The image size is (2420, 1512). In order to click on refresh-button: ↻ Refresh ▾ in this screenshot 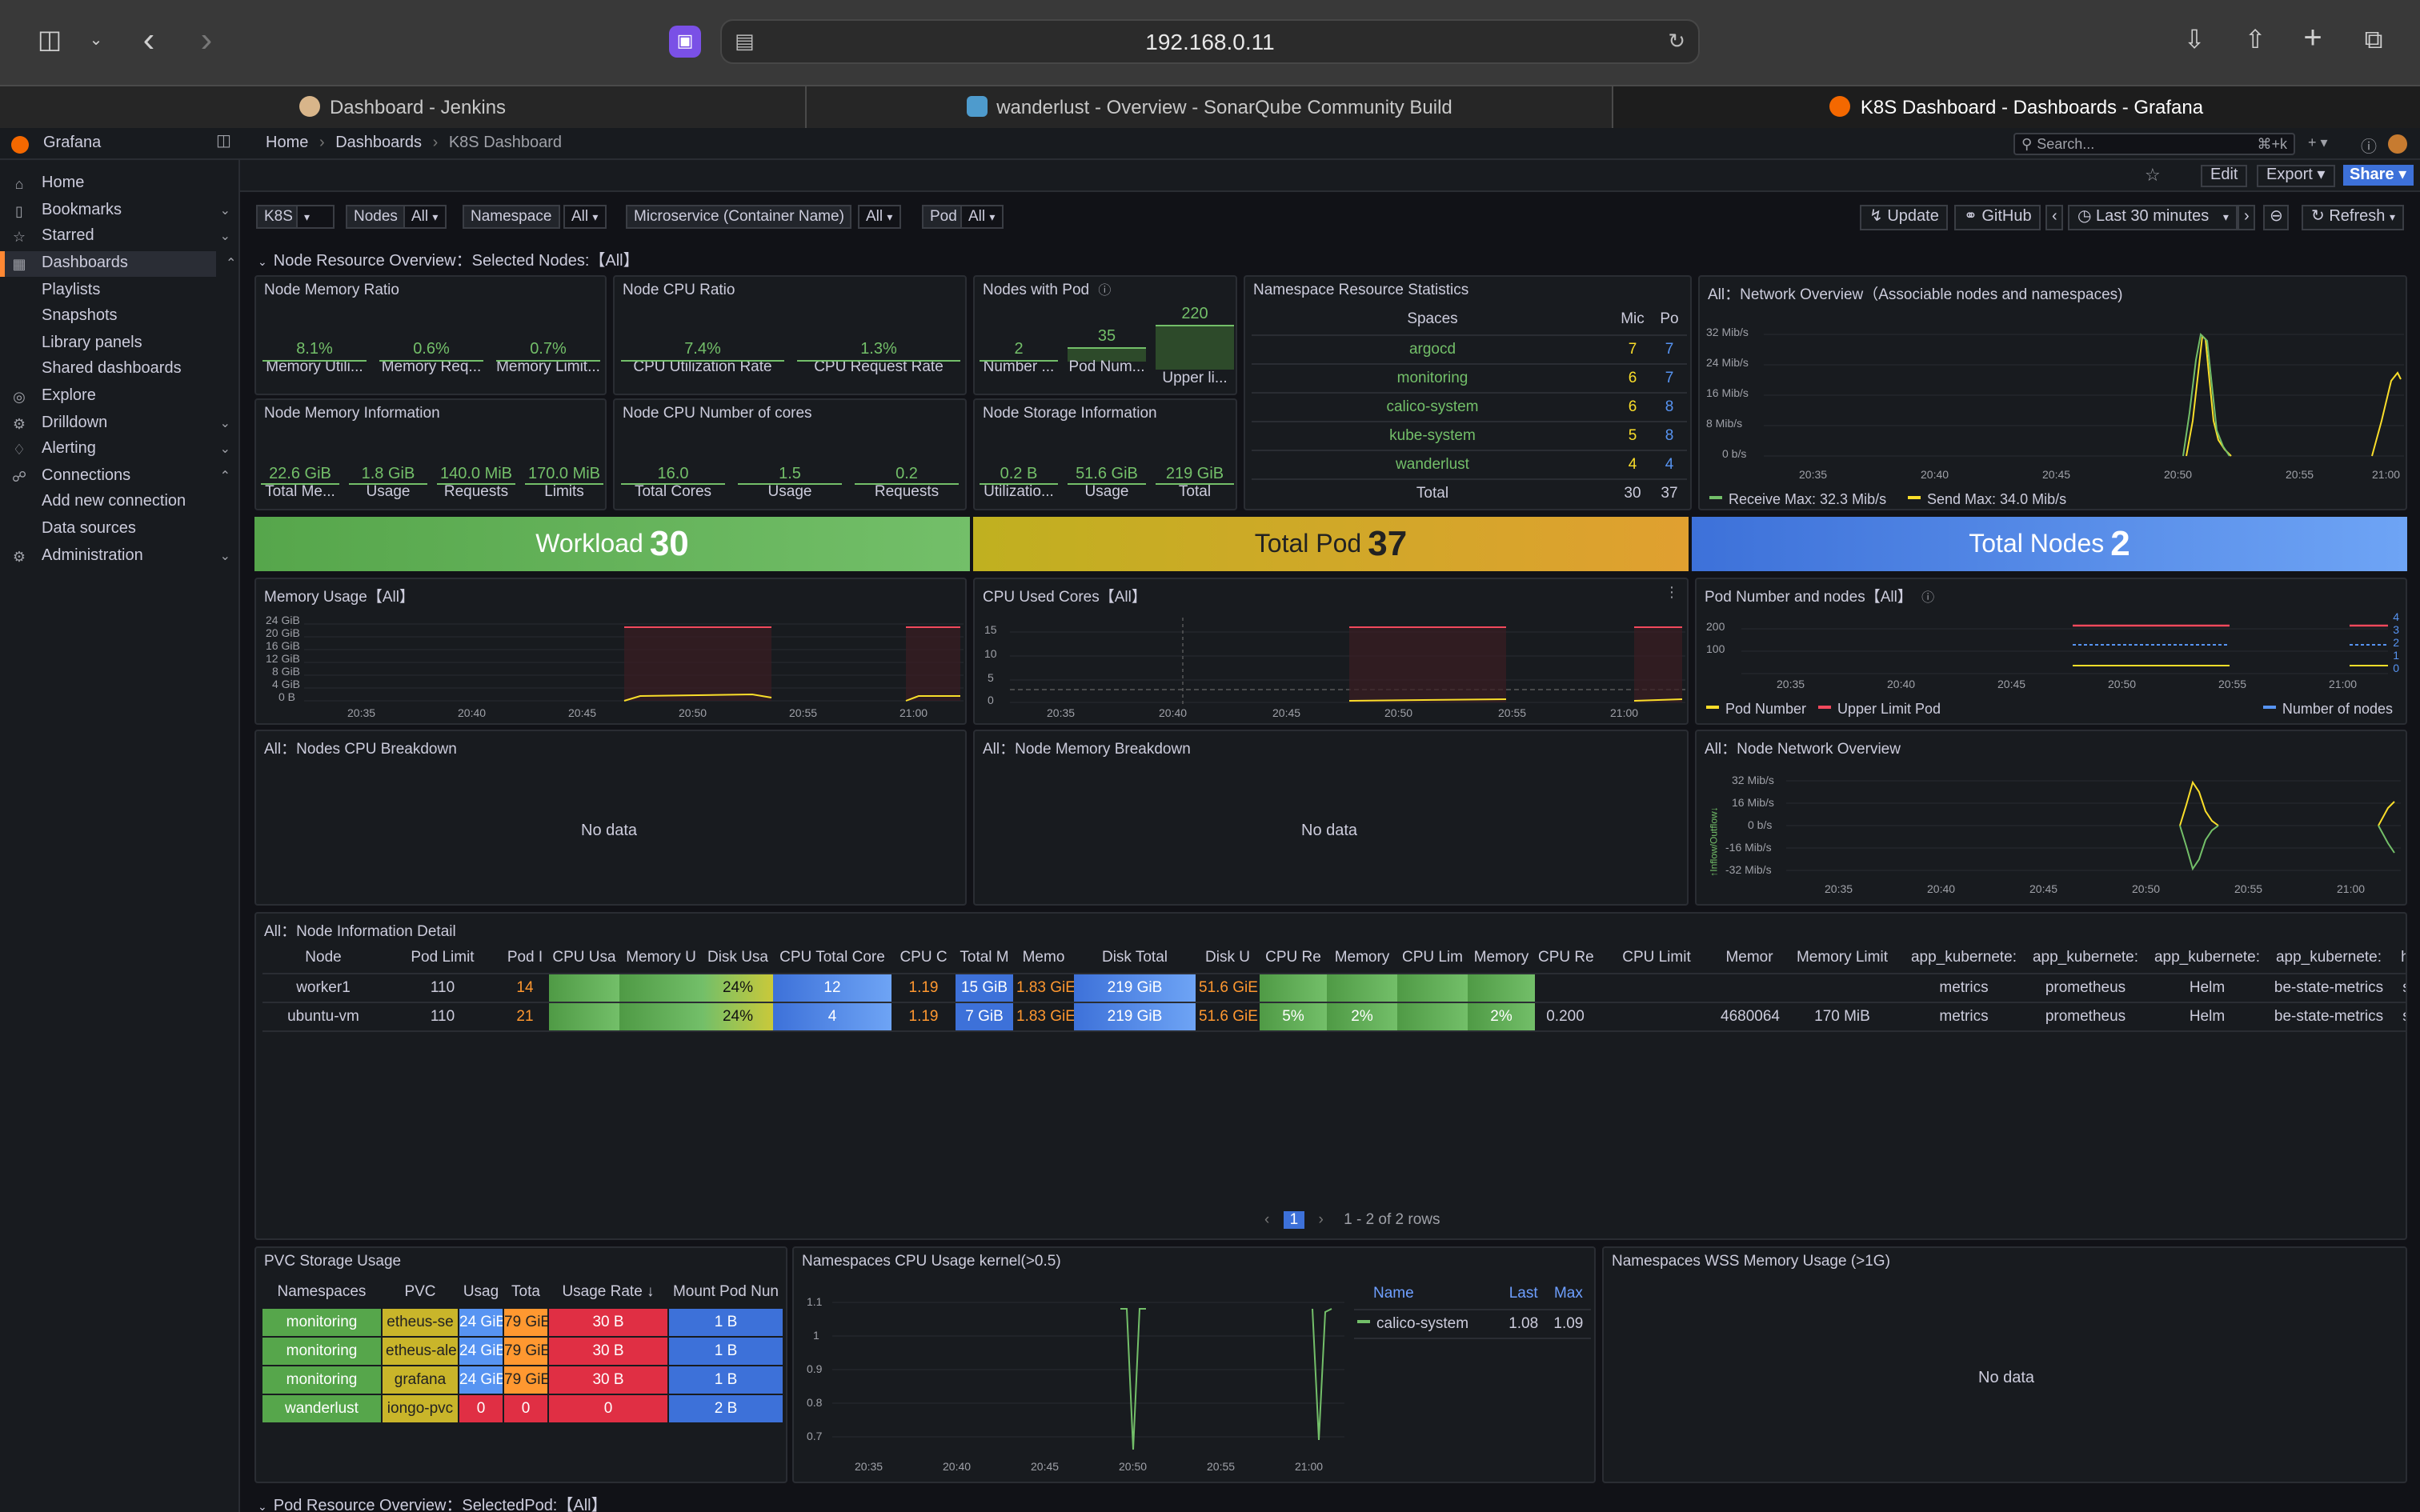, I will do `click(2353, 217)`.